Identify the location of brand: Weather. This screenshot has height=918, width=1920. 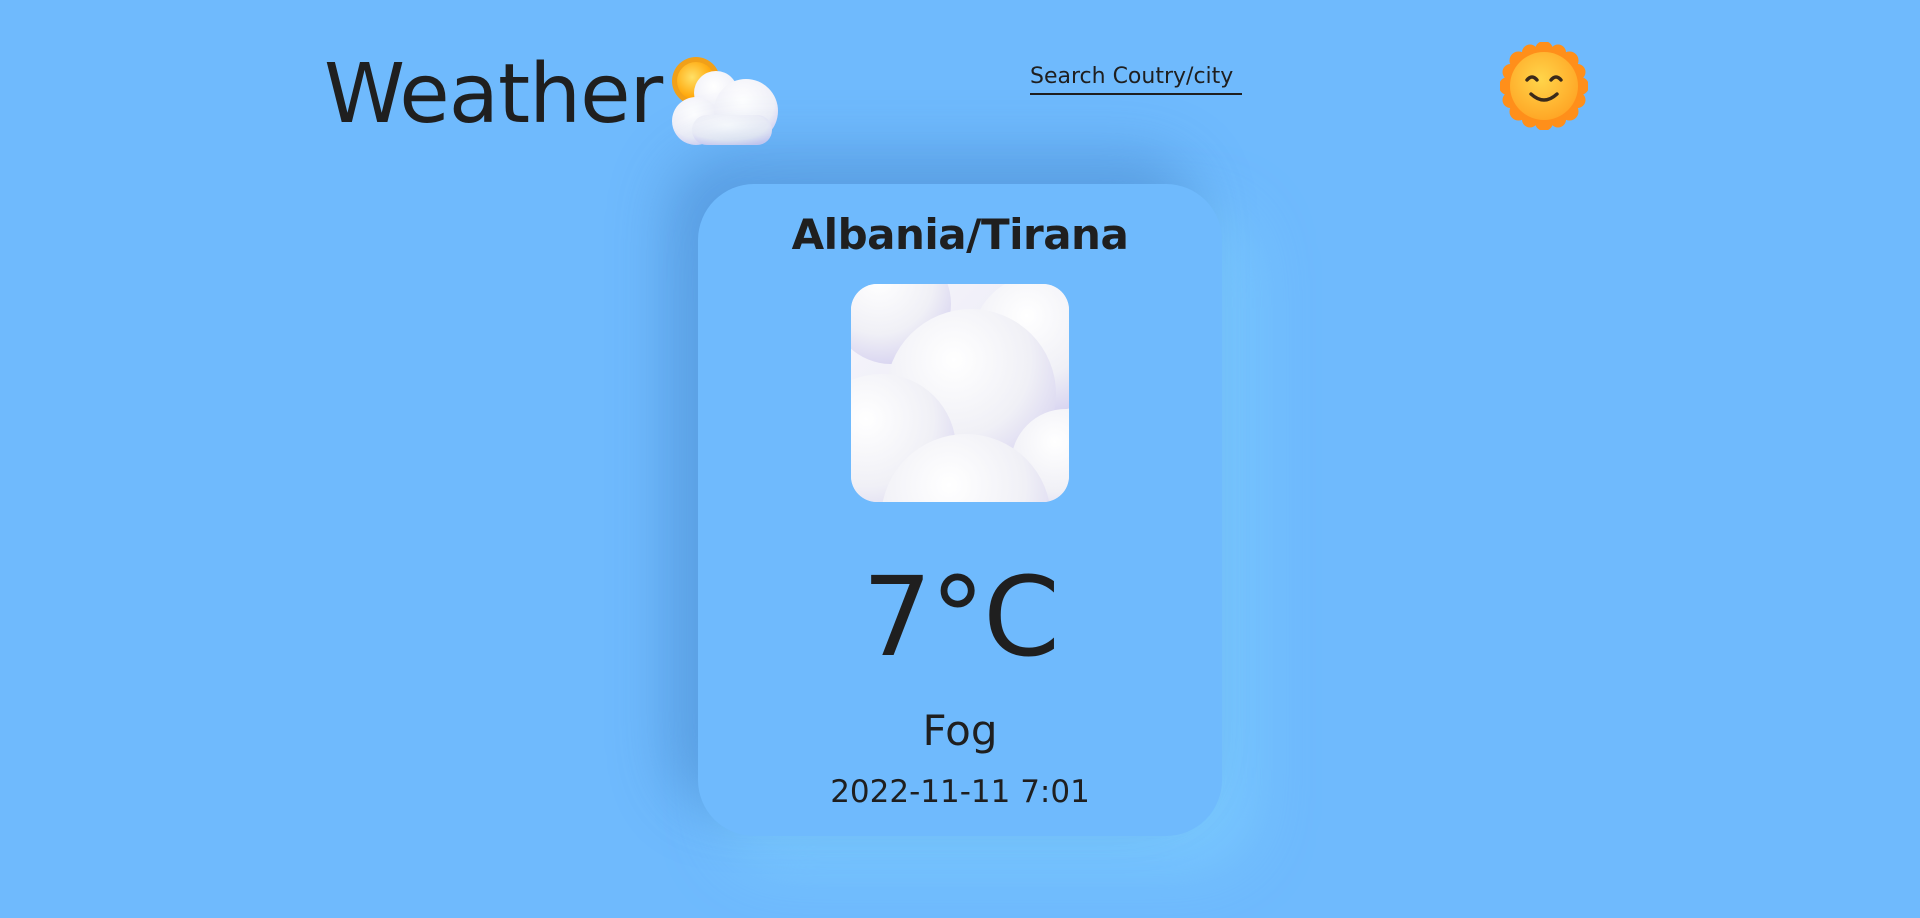
(554, 95).